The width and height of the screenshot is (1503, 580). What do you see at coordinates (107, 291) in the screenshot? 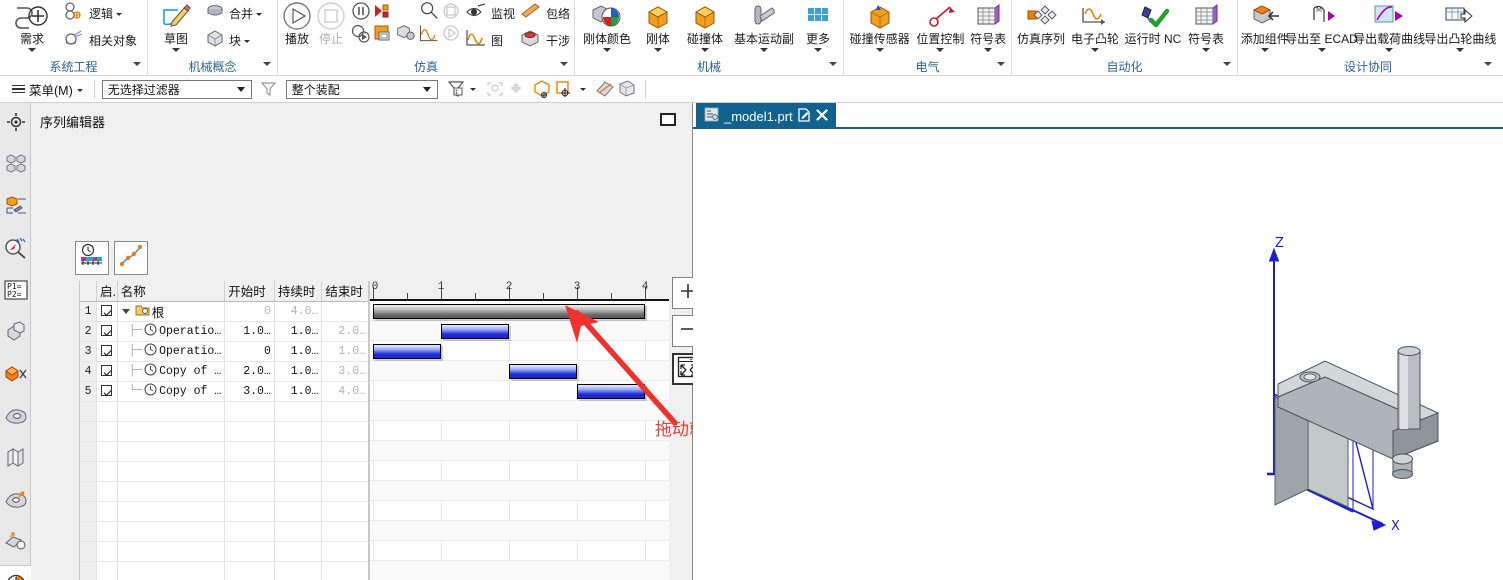
I see `col-enabled: 启.` at bounding box center [107, 291].